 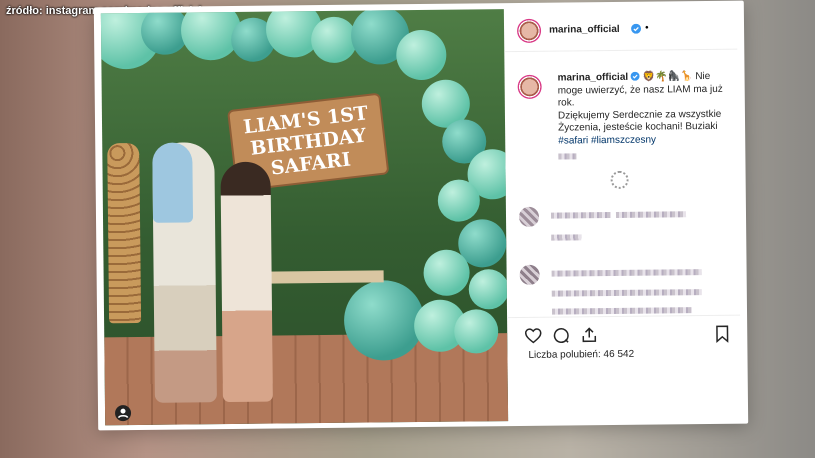 I want to click on post-header: marina_official •, so click(x=621, y=29).